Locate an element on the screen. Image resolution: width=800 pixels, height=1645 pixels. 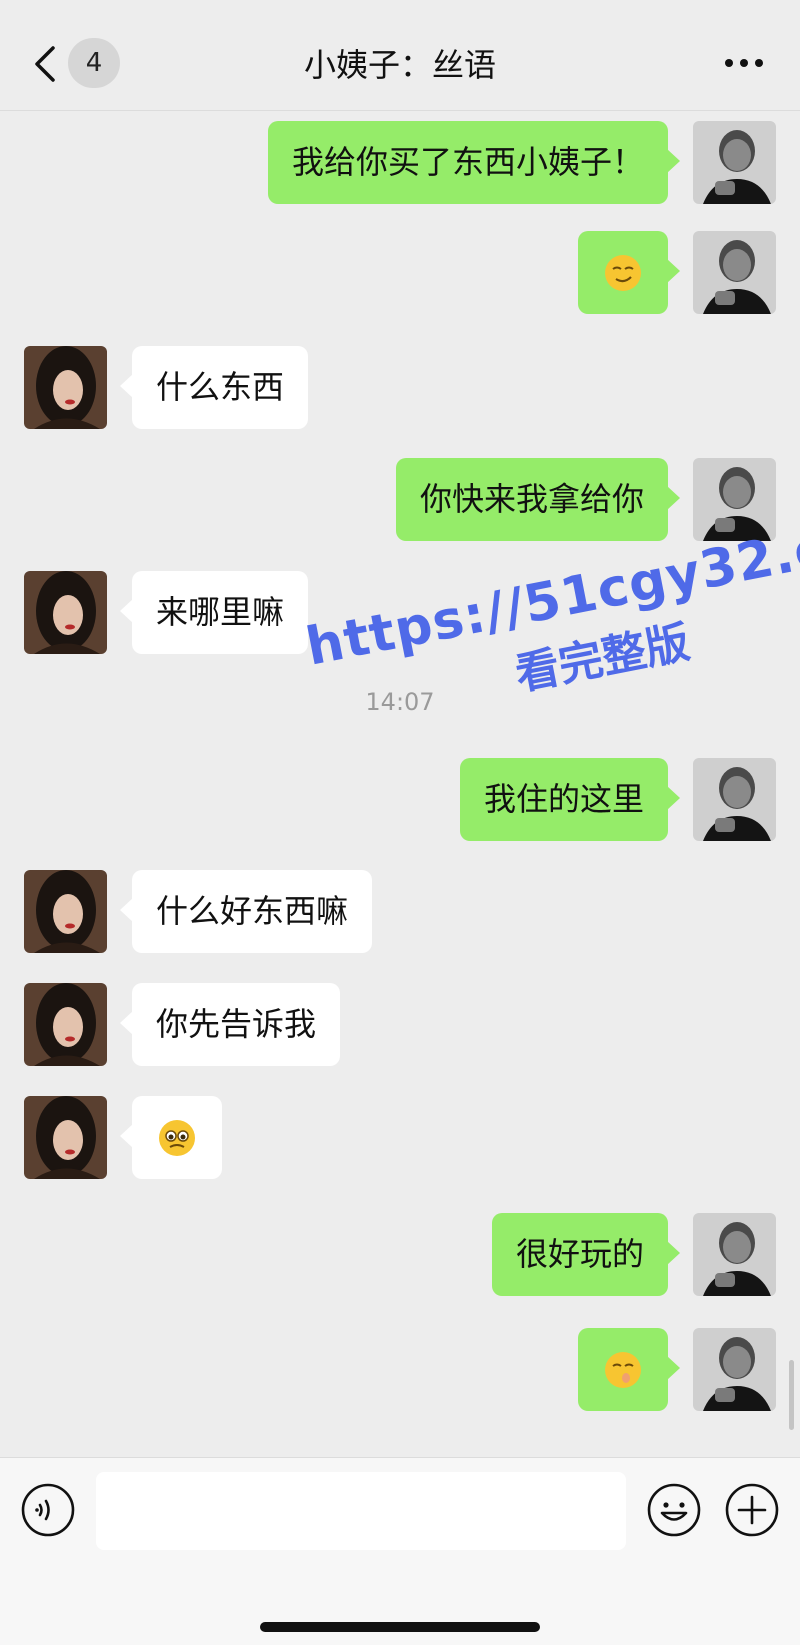
more-functions-button is located at coordinates (752, 1510).